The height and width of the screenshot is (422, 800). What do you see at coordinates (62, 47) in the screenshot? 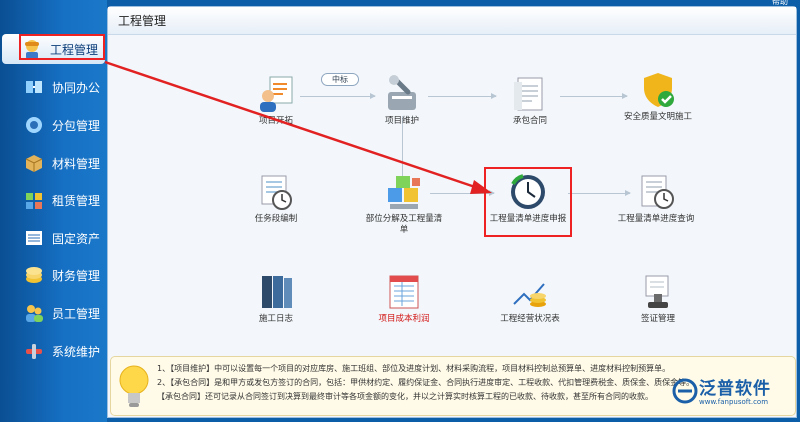
I see `active-highlight-box` at bounding box center [62, 47].